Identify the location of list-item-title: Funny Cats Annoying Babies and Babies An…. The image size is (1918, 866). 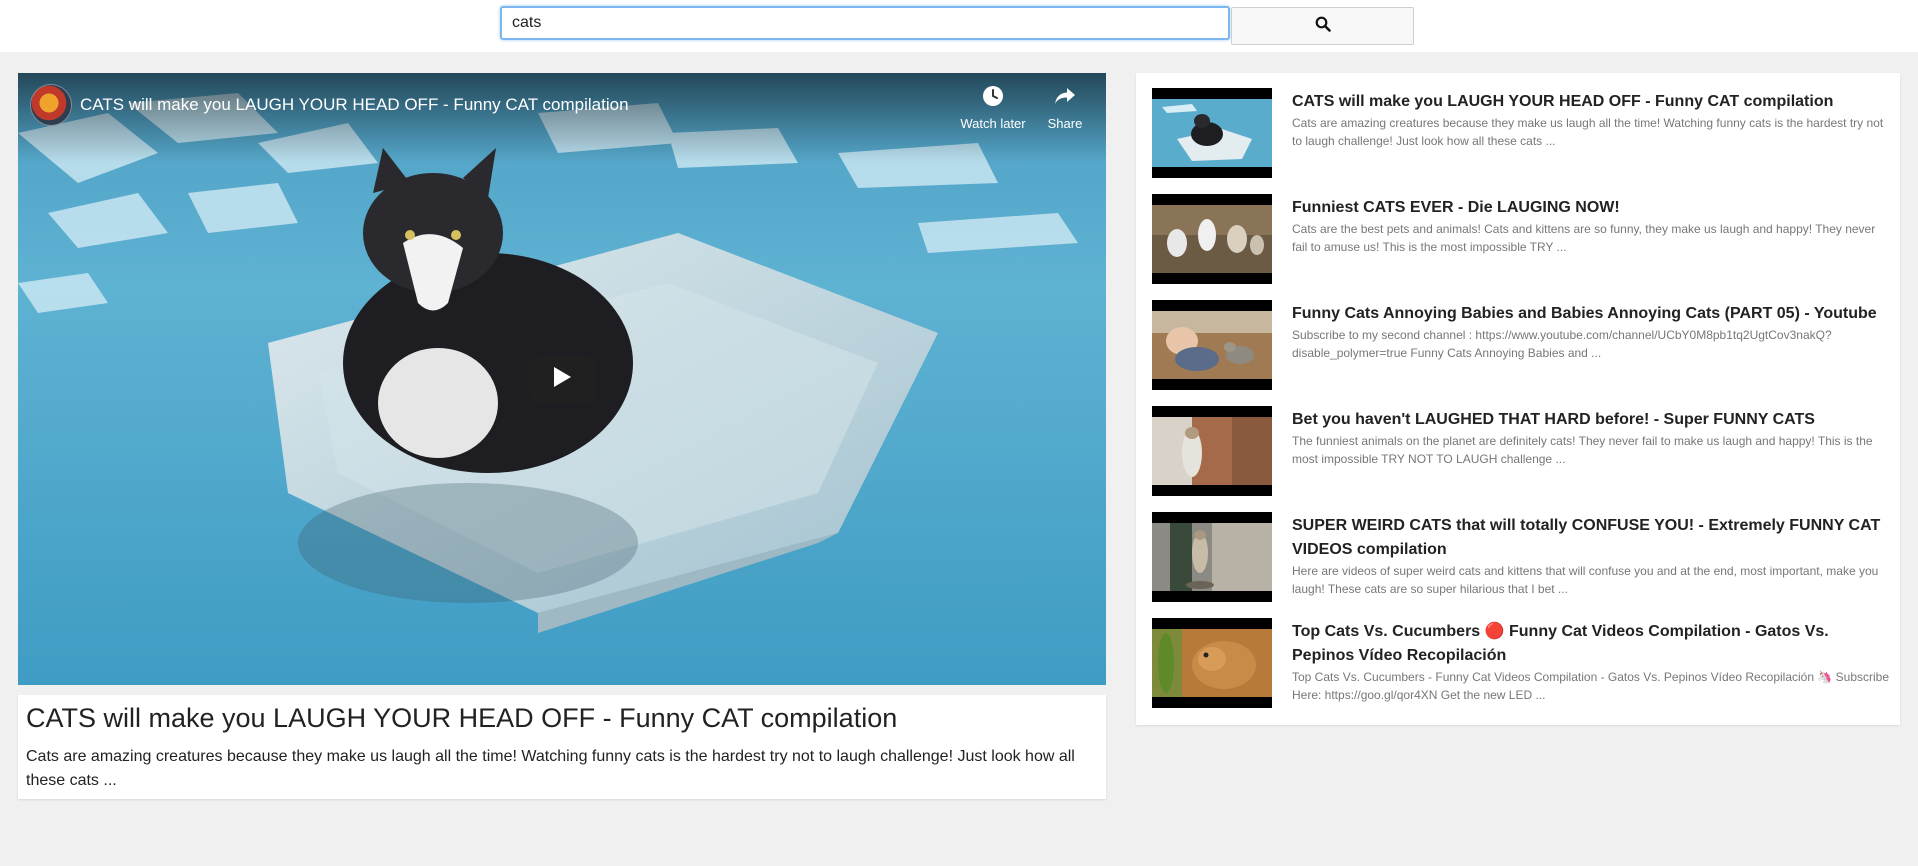
(1592, 314).